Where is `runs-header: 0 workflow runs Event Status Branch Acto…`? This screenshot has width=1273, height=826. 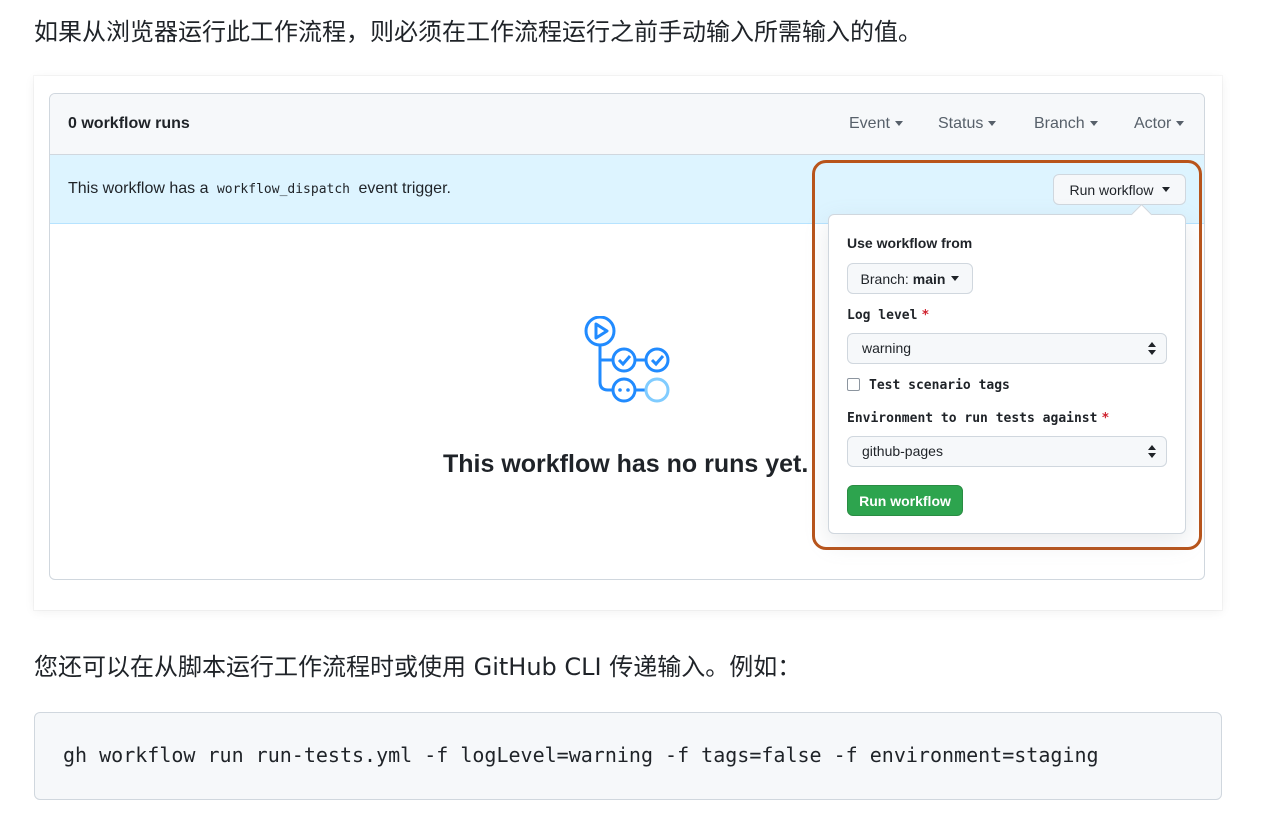 runs-header: 0 workflow runs Event Status Branch Acto… is located at coordinates (627, 124).